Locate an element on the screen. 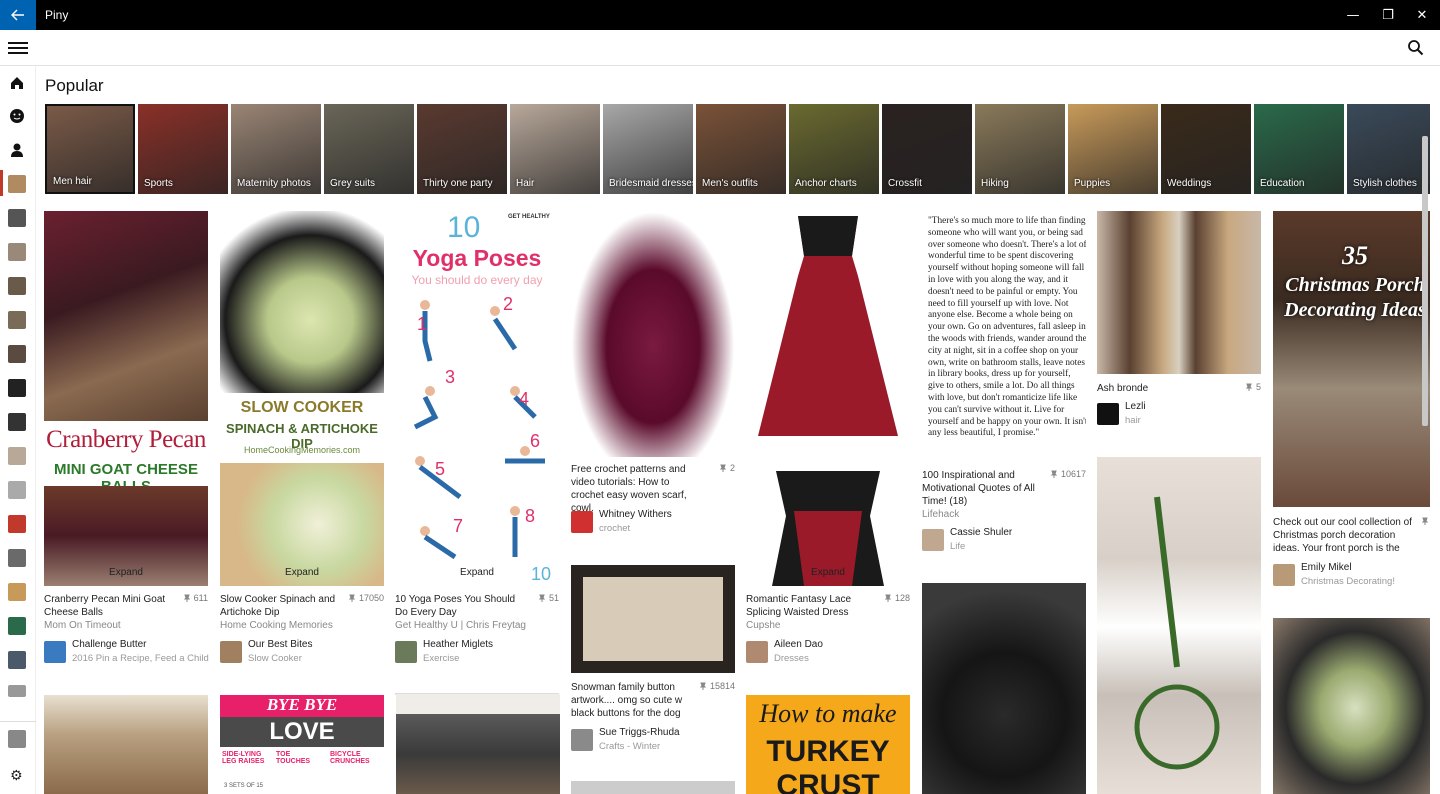 This screenshot has height=794, width=1440. pin-image: 35 Christmas Porch Decorating Ideas is located at coordinates (1351, 359).